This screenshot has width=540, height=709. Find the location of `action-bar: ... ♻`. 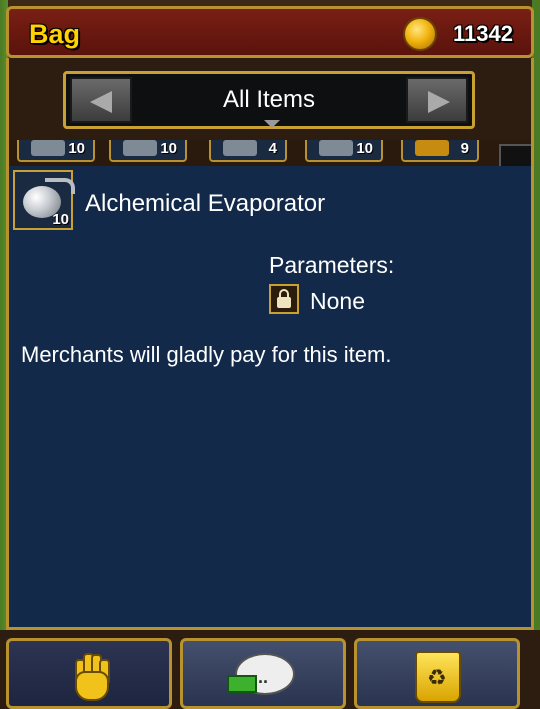

action-bar: ... ♻ is located at coordinates (270, 669).